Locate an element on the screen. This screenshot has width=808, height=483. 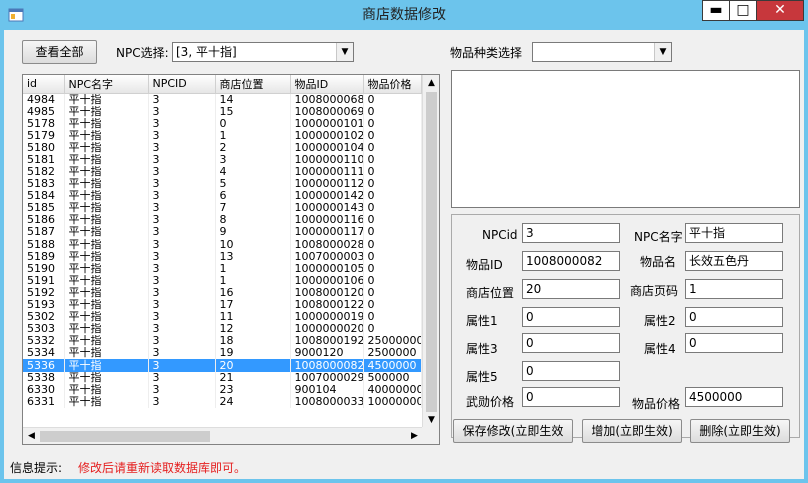
column-header-item-id: 物品ID is located at coordinates (327, 84).